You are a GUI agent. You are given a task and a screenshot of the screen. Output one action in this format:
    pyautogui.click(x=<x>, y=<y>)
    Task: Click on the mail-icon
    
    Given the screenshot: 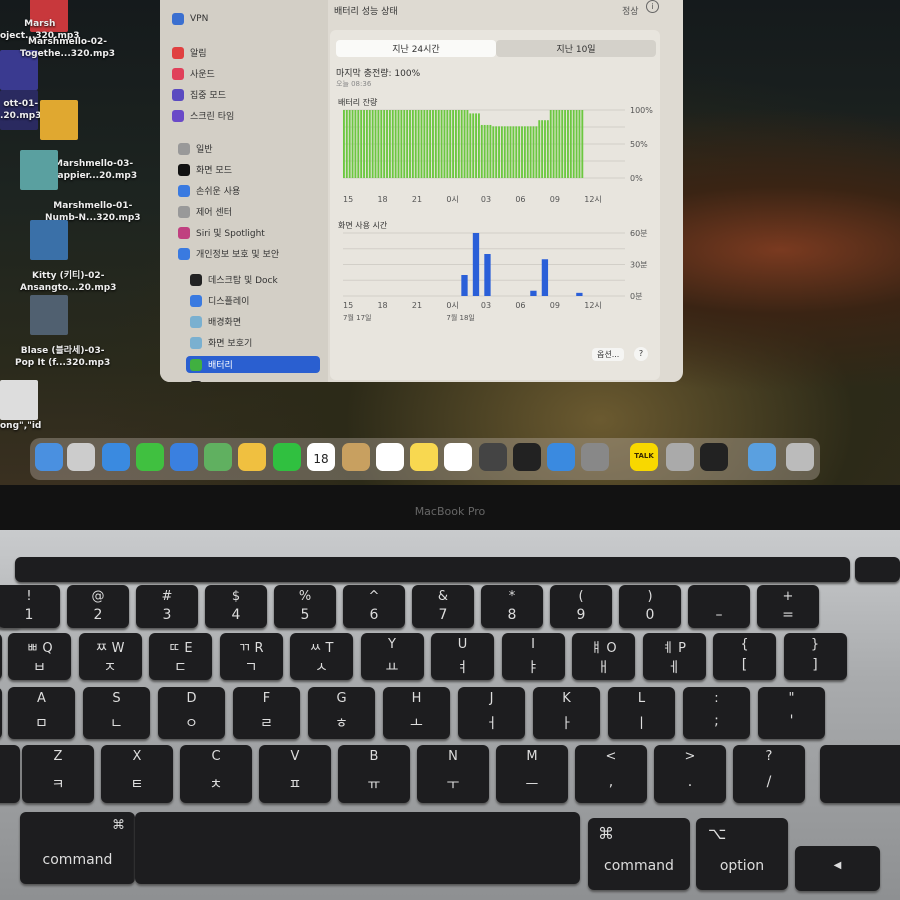 What is the action you would take?
    pyautogui.click(x=184, y=457)
    